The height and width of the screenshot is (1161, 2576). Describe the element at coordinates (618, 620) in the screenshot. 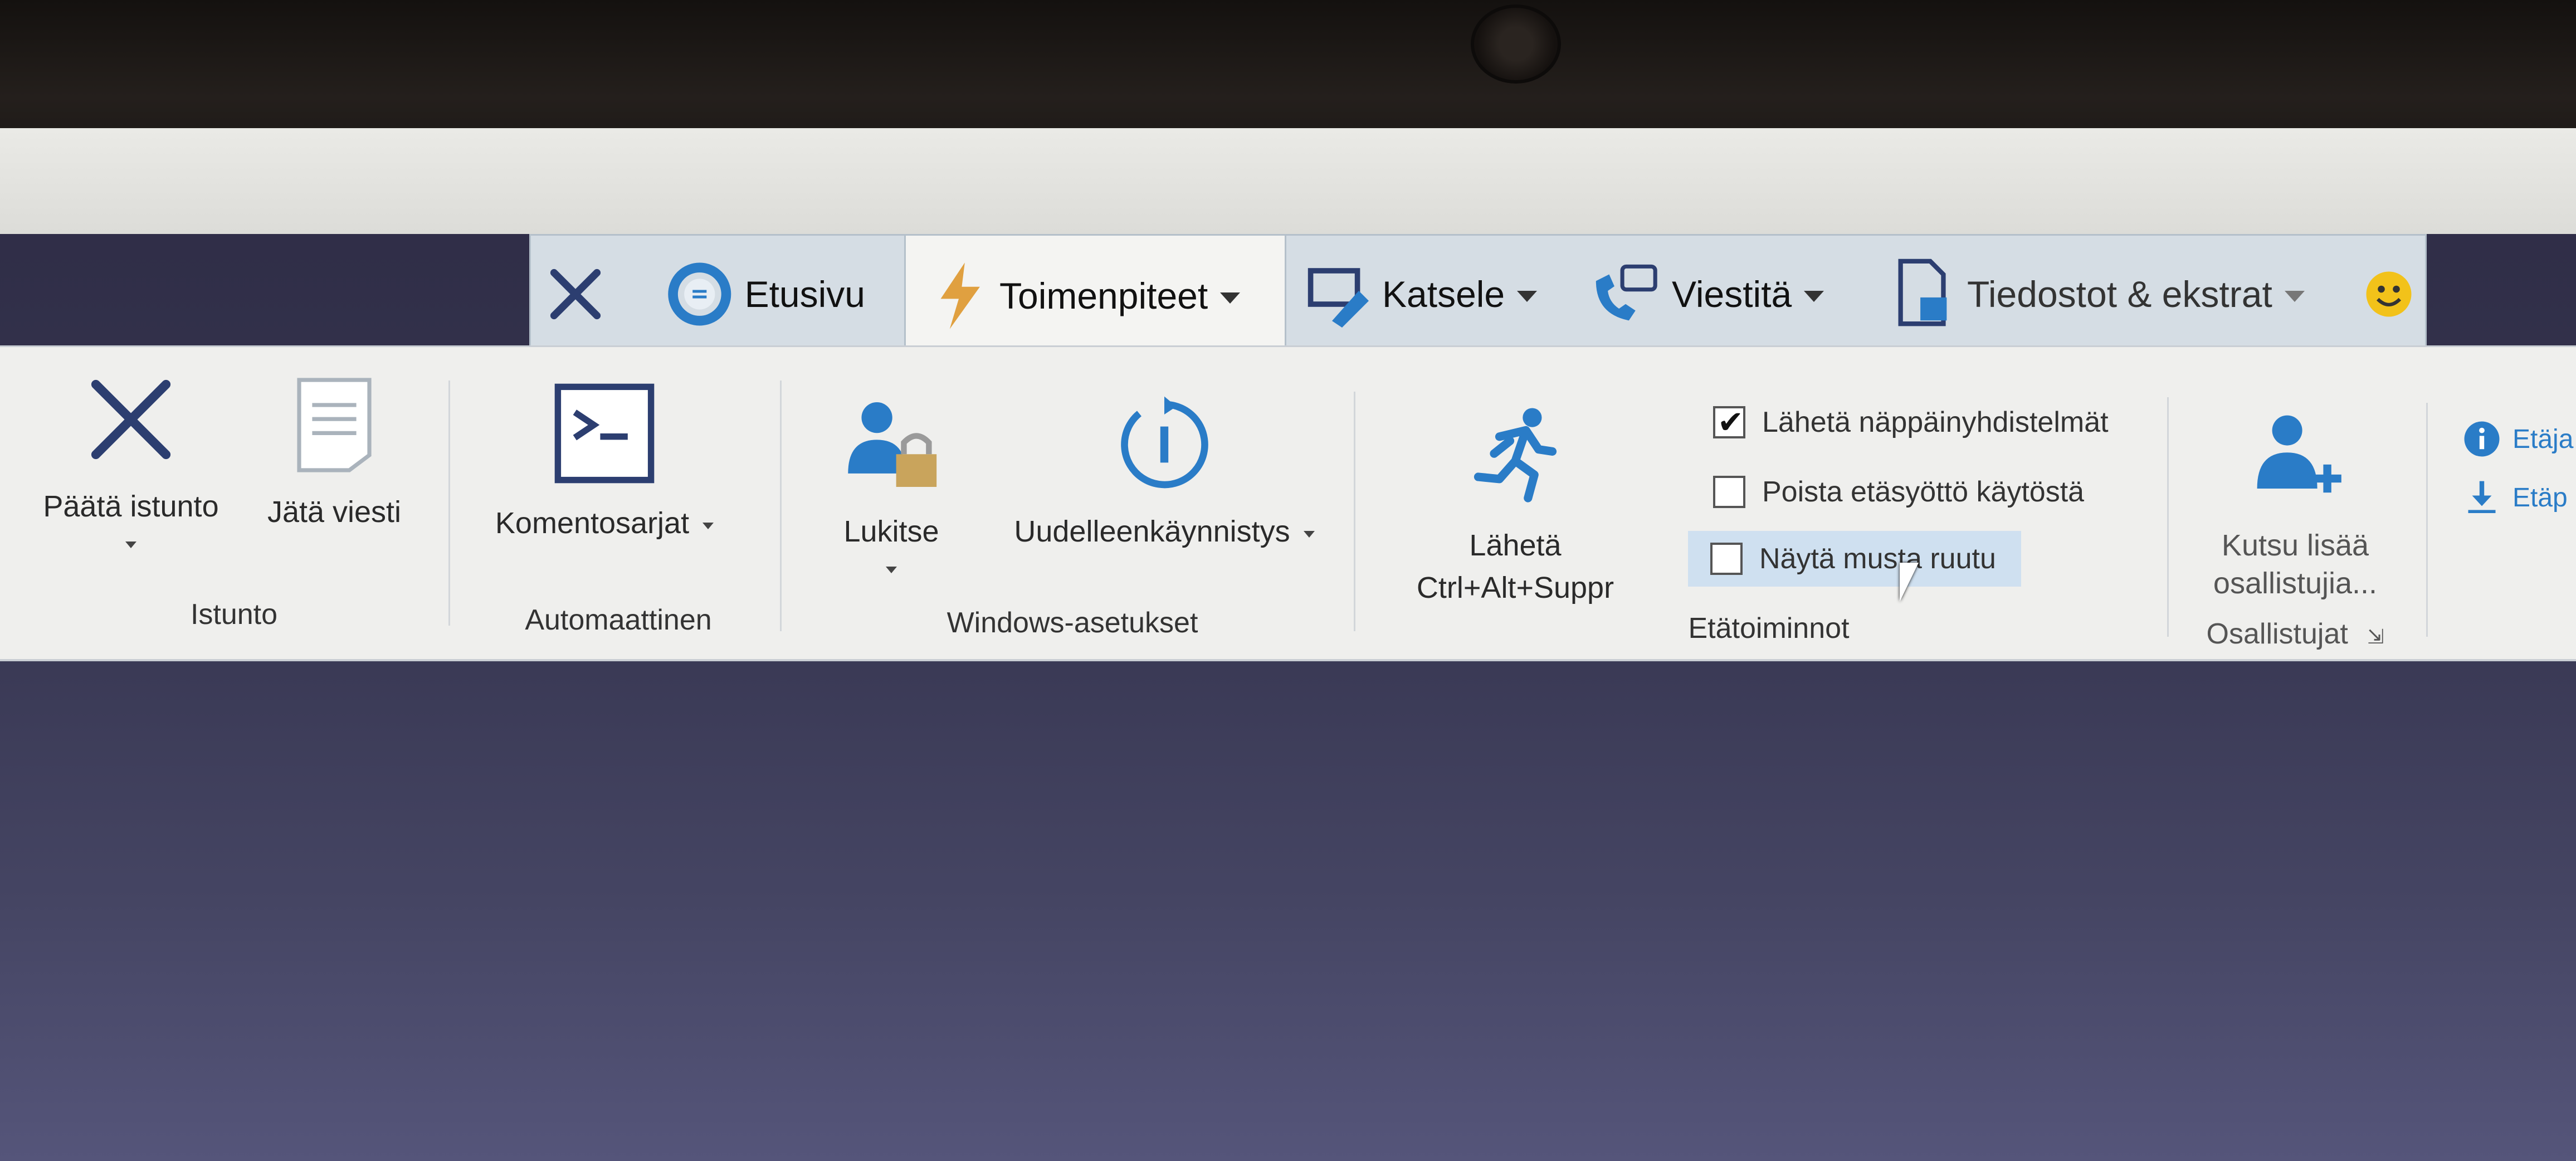

I see `group-label-automation: Automaattinen` at that location.